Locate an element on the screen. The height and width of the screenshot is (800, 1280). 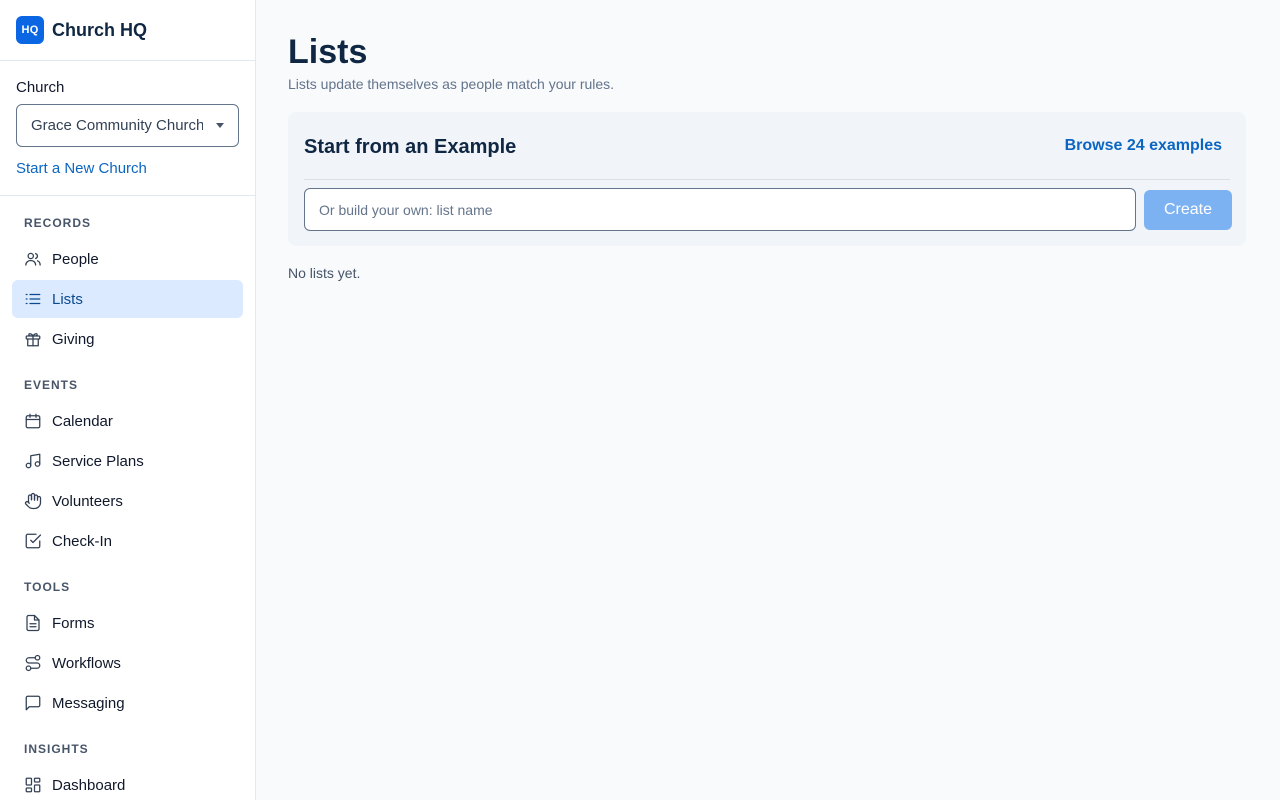
sidebar-item-people: People is located at coordinates (127, 259).